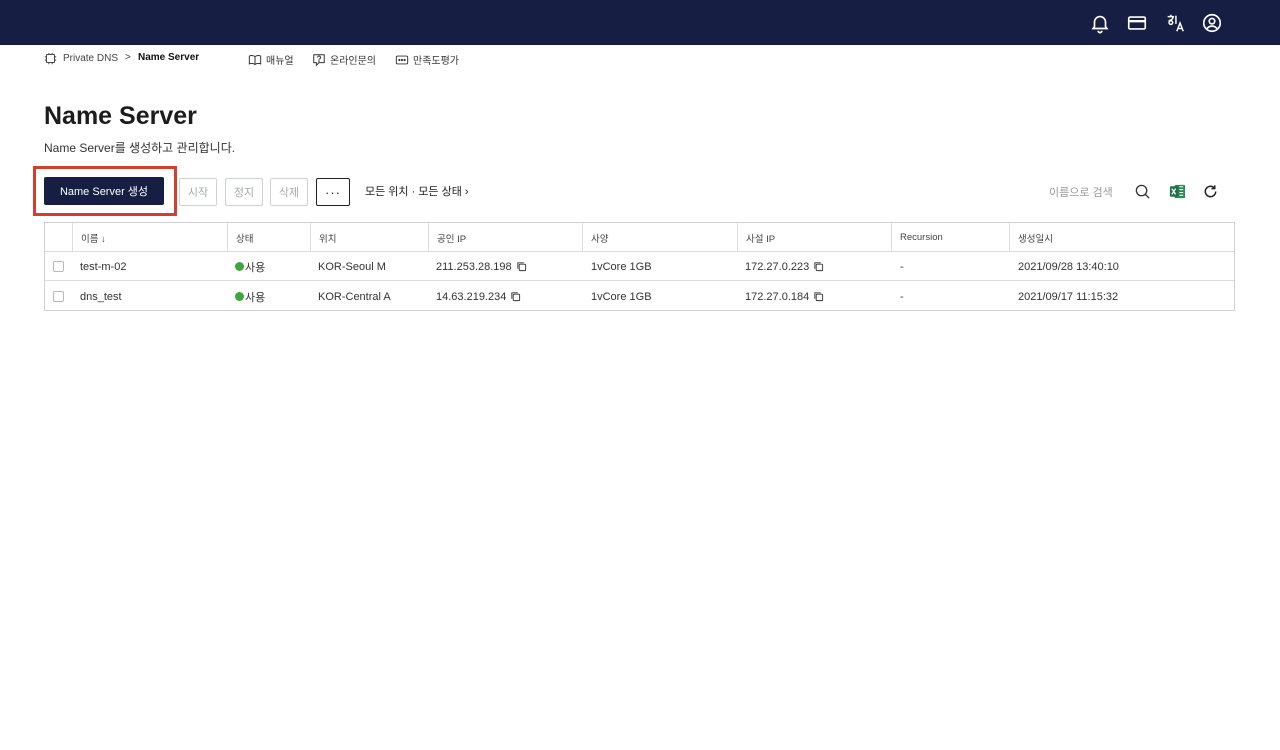 This screenshot has height=750, width=1280. I want to click on header-name: 이름 ↓, so click(149, 237).